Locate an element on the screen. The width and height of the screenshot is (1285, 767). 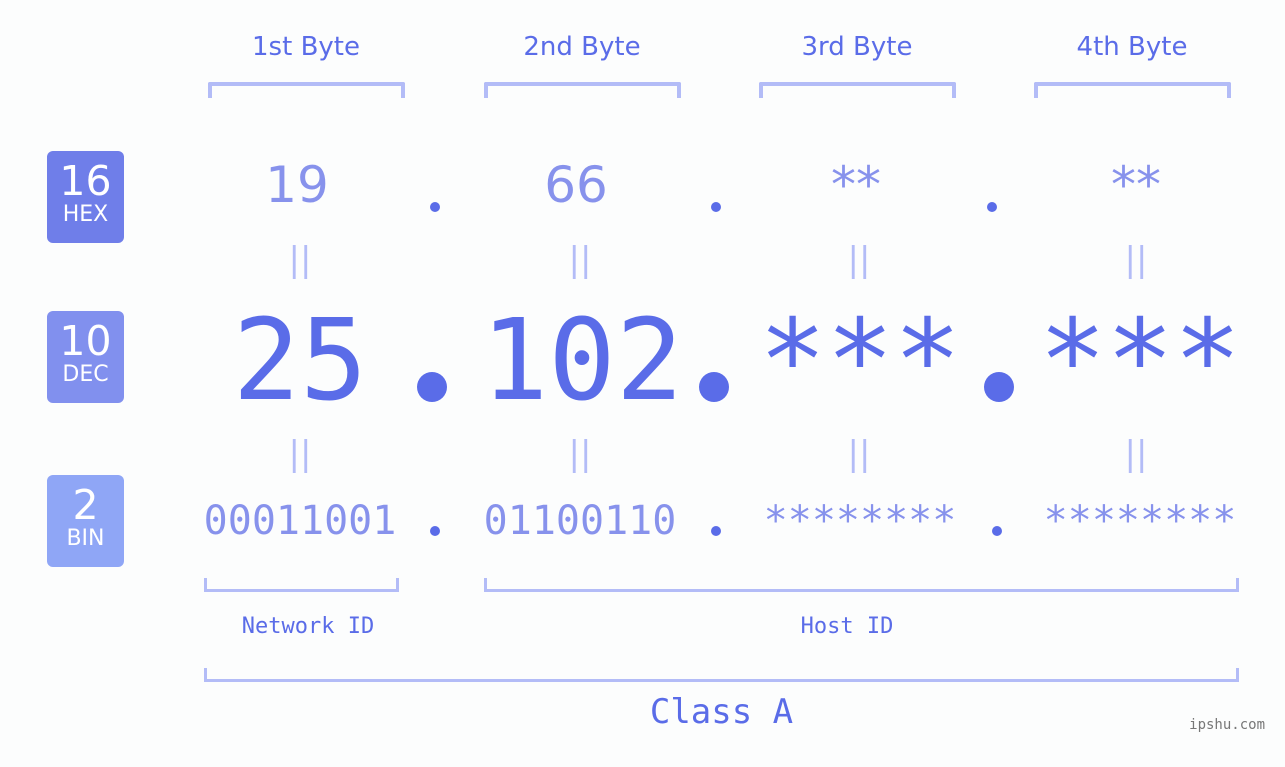
byte-header-4: 4th Byte is located at coordinates (1132, 47).